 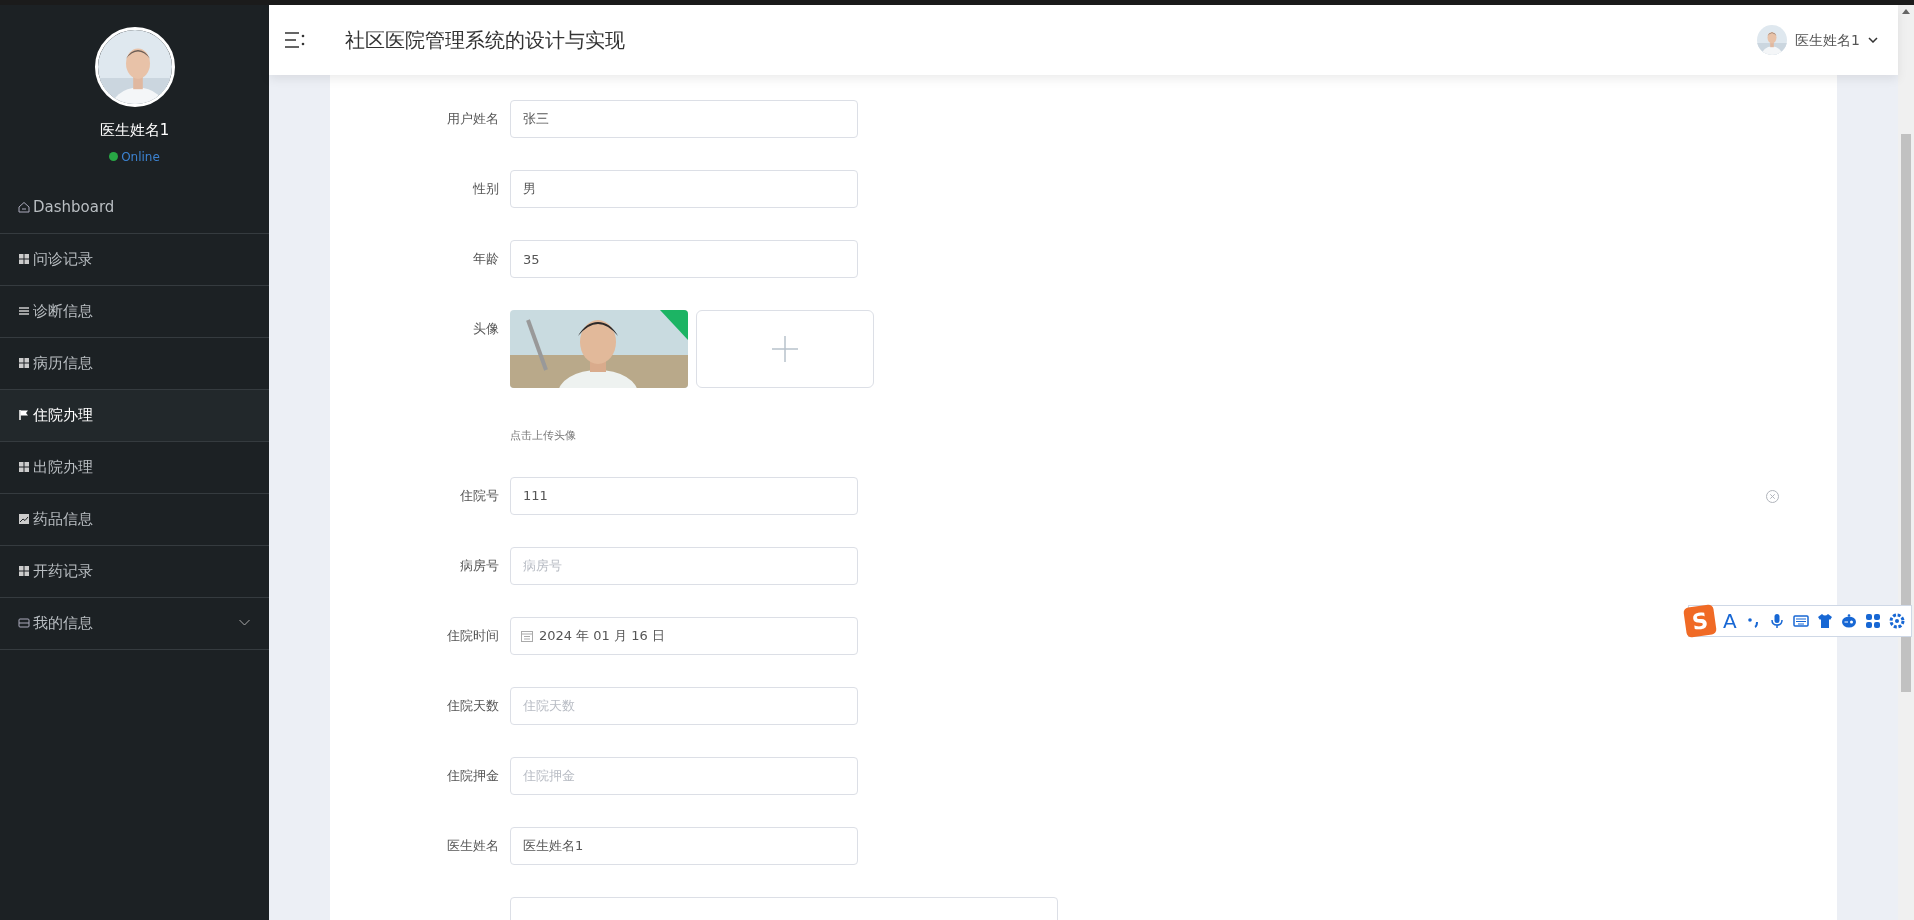 I want to click on field-label: 年龄, so click(x=486, y=259).